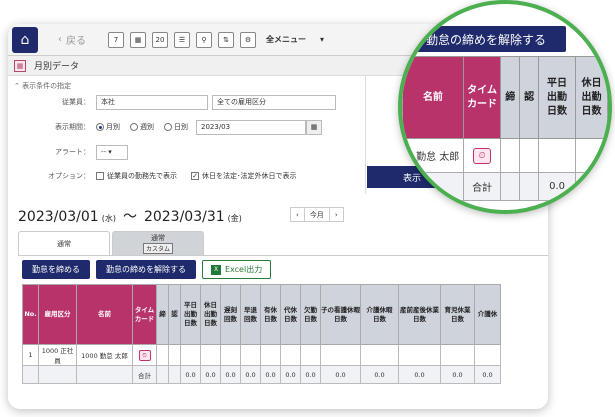 Image resolution: width=615 pixels, height=417 pixels. Describe the element at coordinates (195, 176) in the screenshot. I see `option2-checkbox: ✓` at that location.